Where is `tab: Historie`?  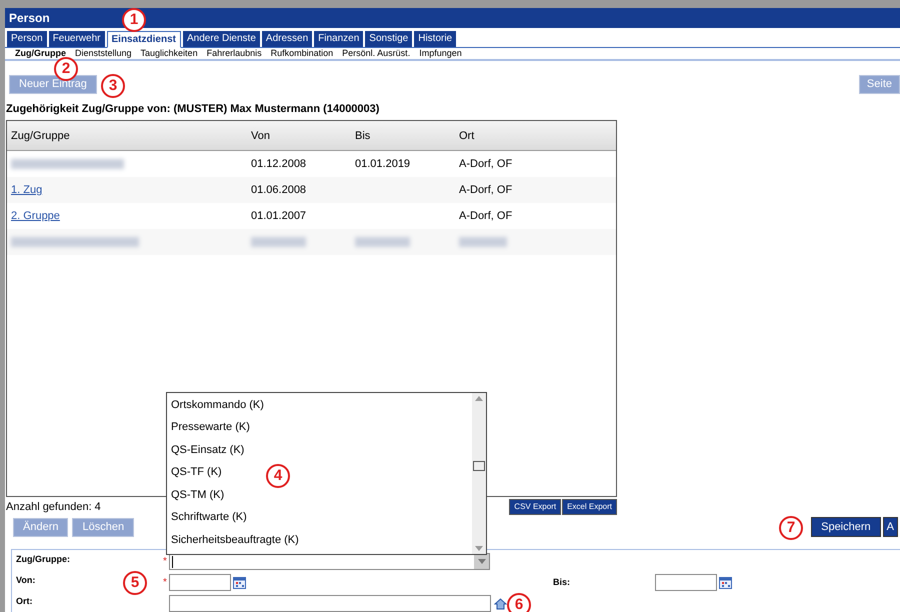
tab: Historie is located at coordinates (435, 38).